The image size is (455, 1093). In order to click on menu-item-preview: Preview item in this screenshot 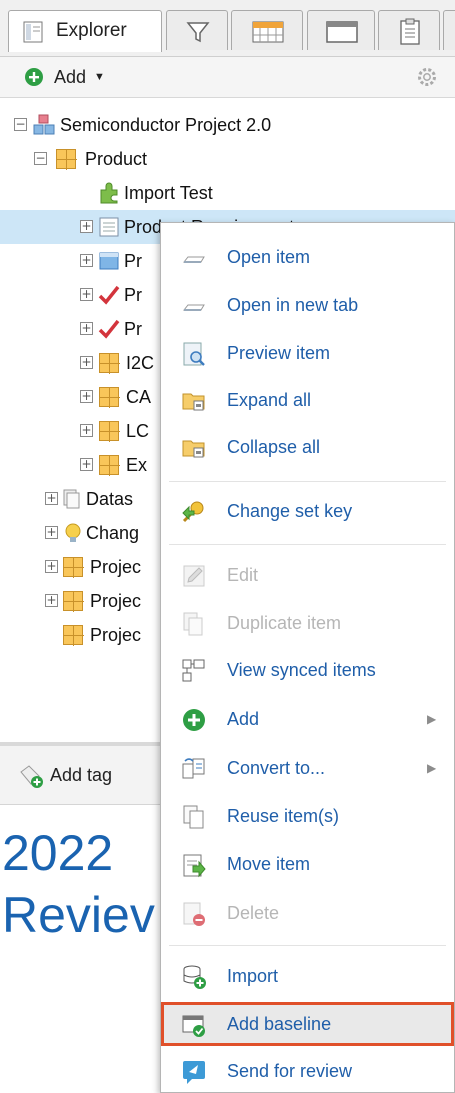, I will do `click(307, 353)`.